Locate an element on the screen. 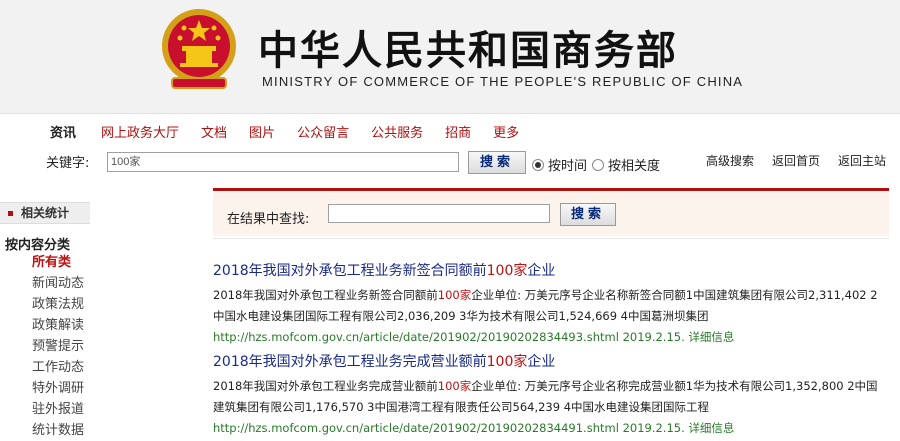 This screenshot has width=900, height=441. nav-item-news: 资讯 is located at coordinates (63, 131).